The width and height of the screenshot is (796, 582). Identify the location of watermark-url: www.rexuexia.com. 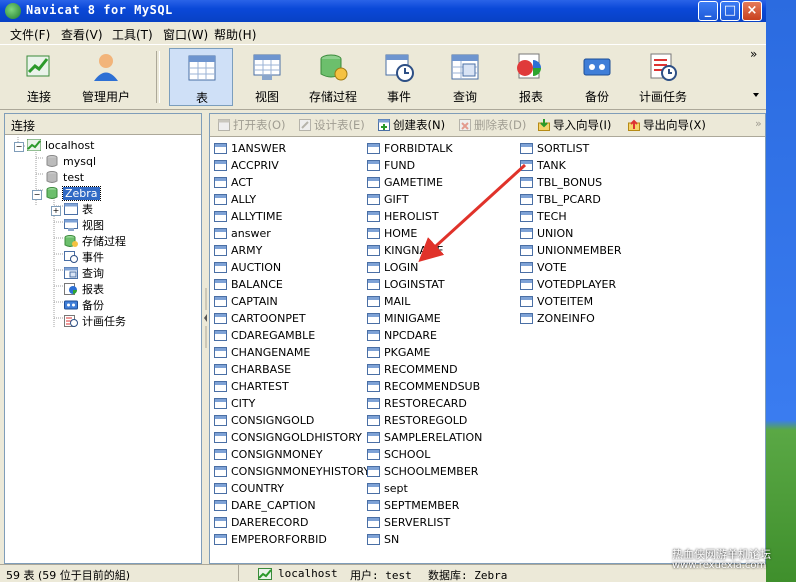
(719, 565).